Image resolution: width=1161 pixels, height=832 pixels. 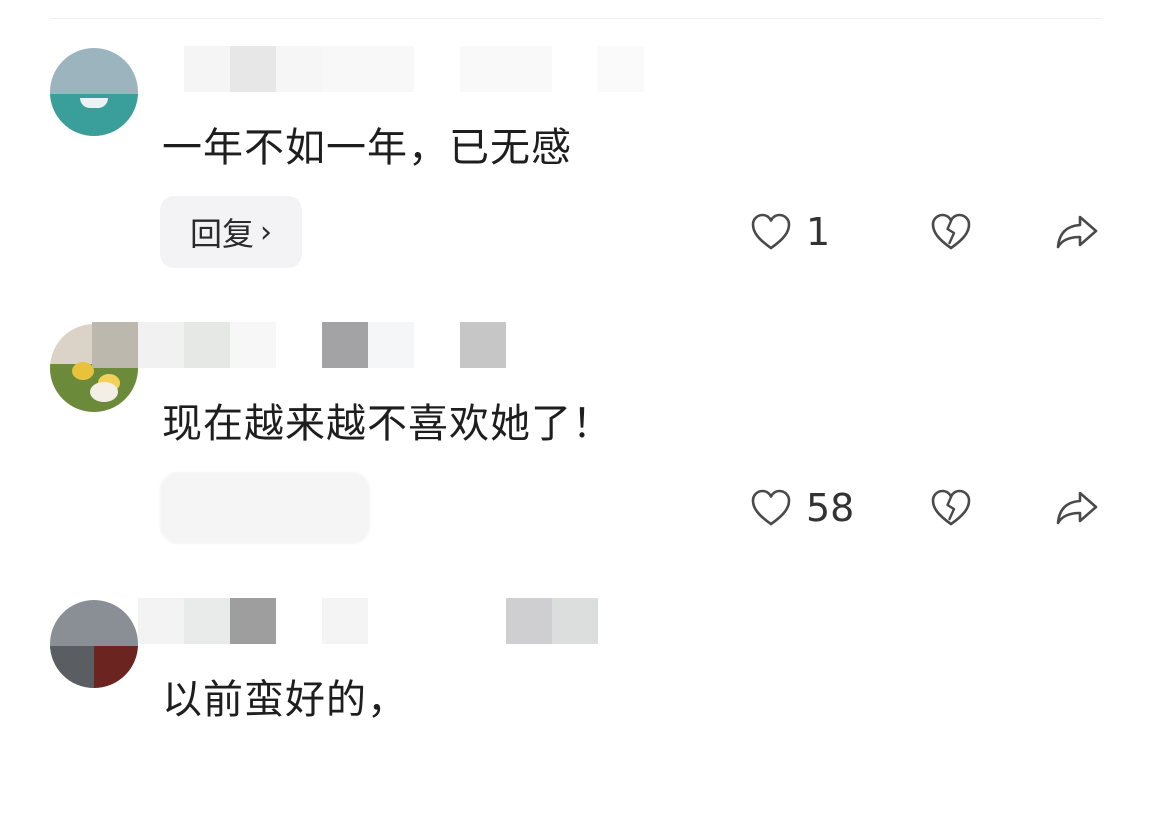 What do you see at coordinates (266, 232) in the screenshot?
I see `chevron-right-icon: ›` at bounding box center [266, 232].